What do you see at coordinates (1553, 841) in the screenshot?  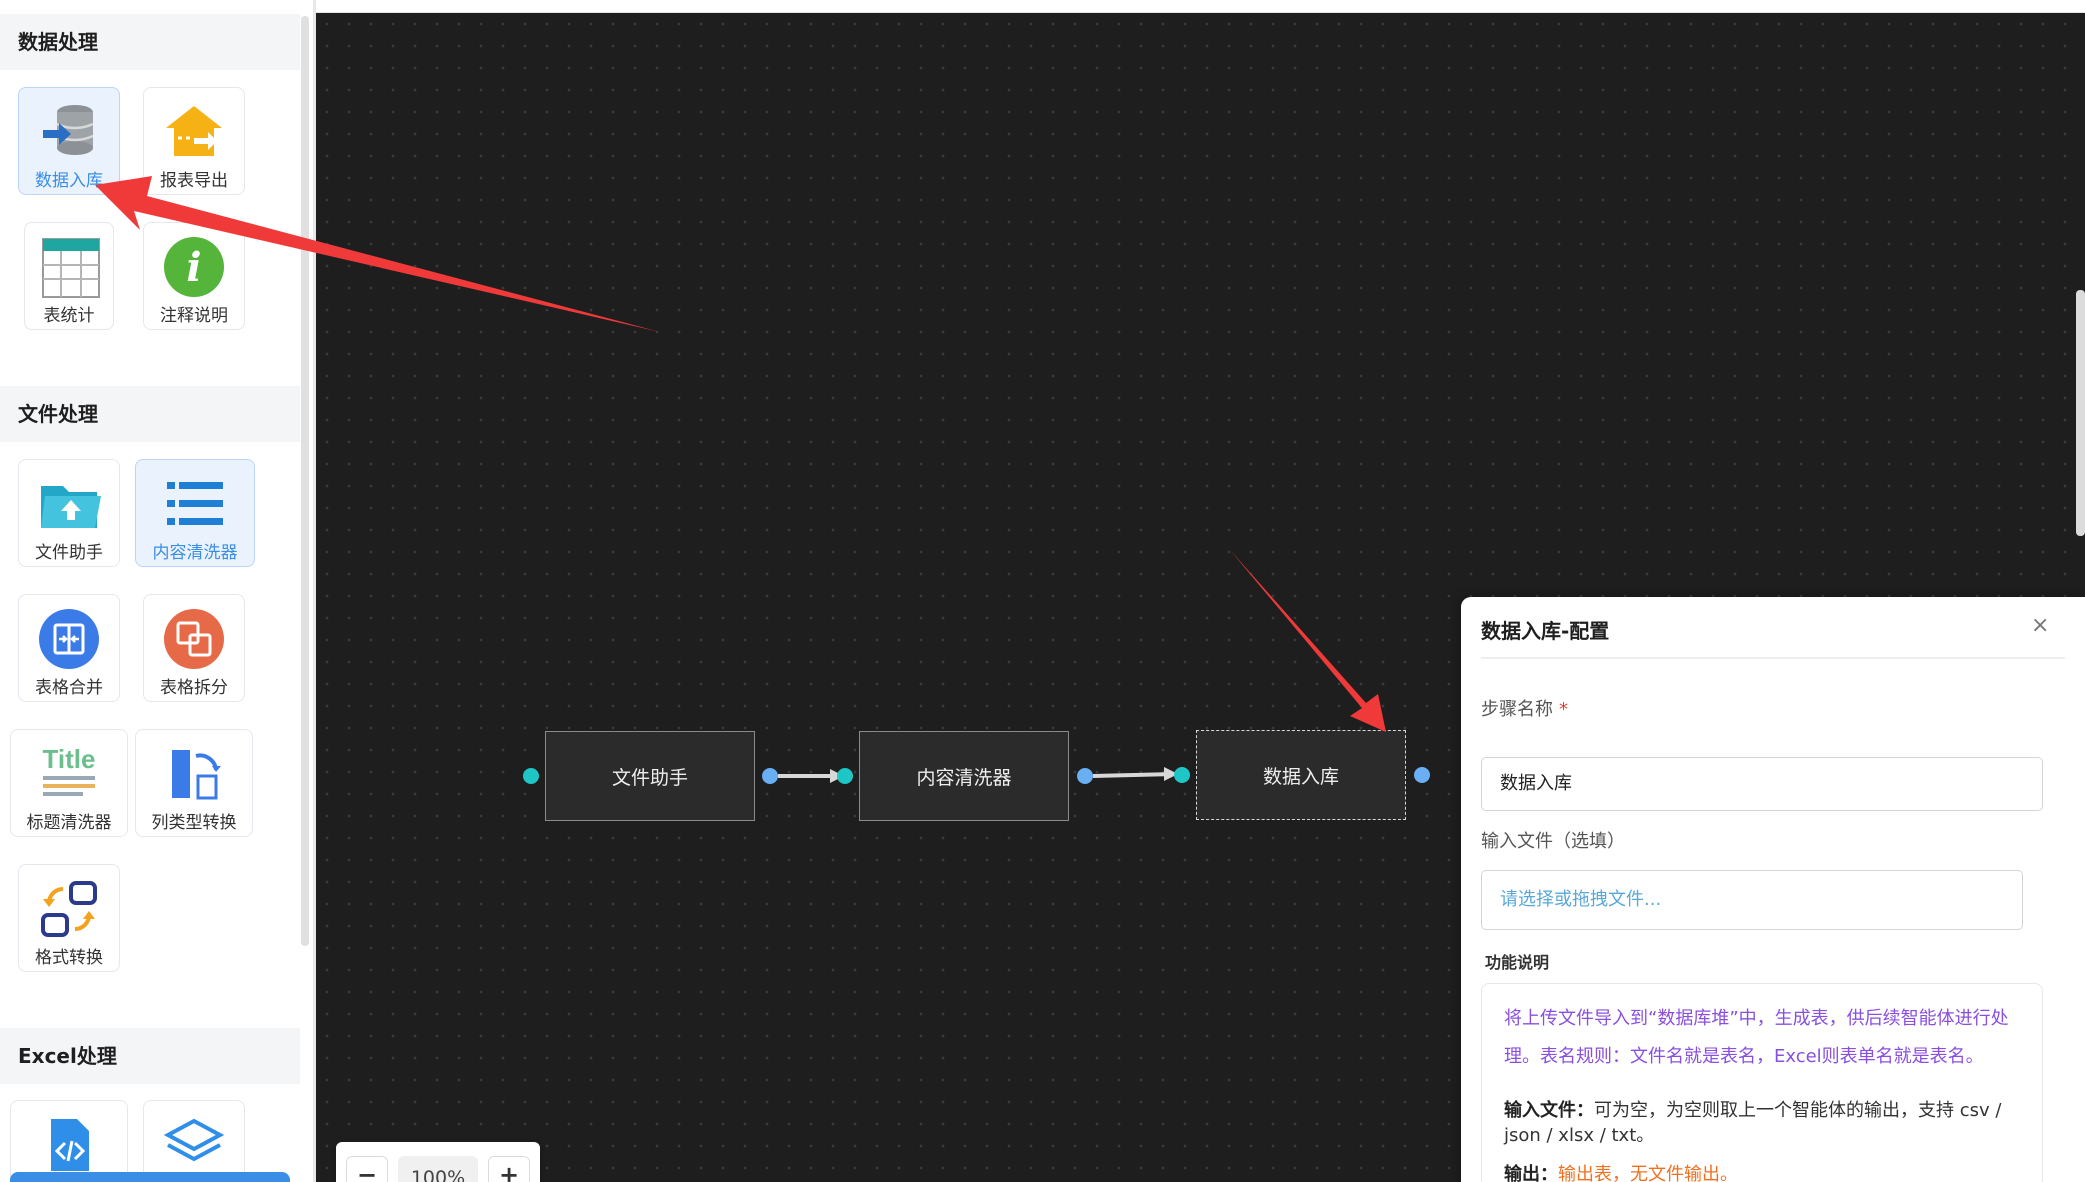 I see `input-file-label: 输入文件（选填）` at bounding box center [1553, 841].